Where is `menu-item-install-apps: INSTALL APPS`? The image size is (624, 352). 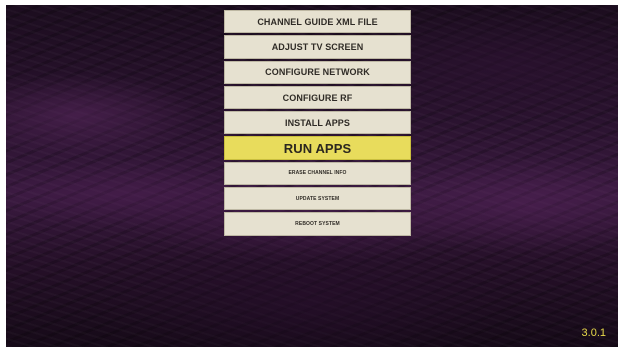
menu-item-install-apps: INSTALL APPS is located at coordinates (317, 123).